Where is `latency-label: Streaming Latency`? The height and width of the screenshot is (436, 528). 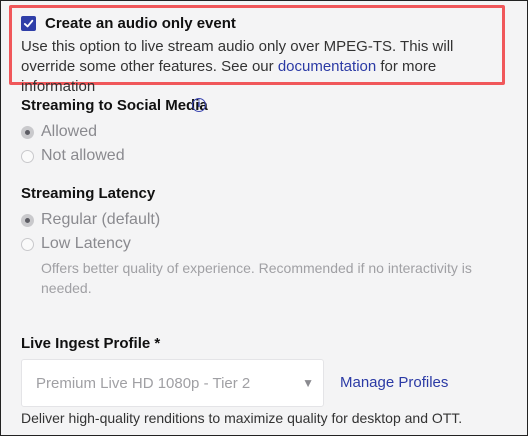 latency-label: Streaming Latency is located at coordinates (88, 193).